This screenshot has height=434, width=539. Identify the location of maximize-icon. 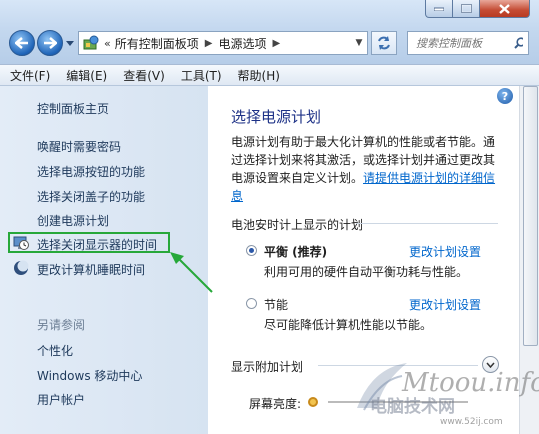
(466, 8).